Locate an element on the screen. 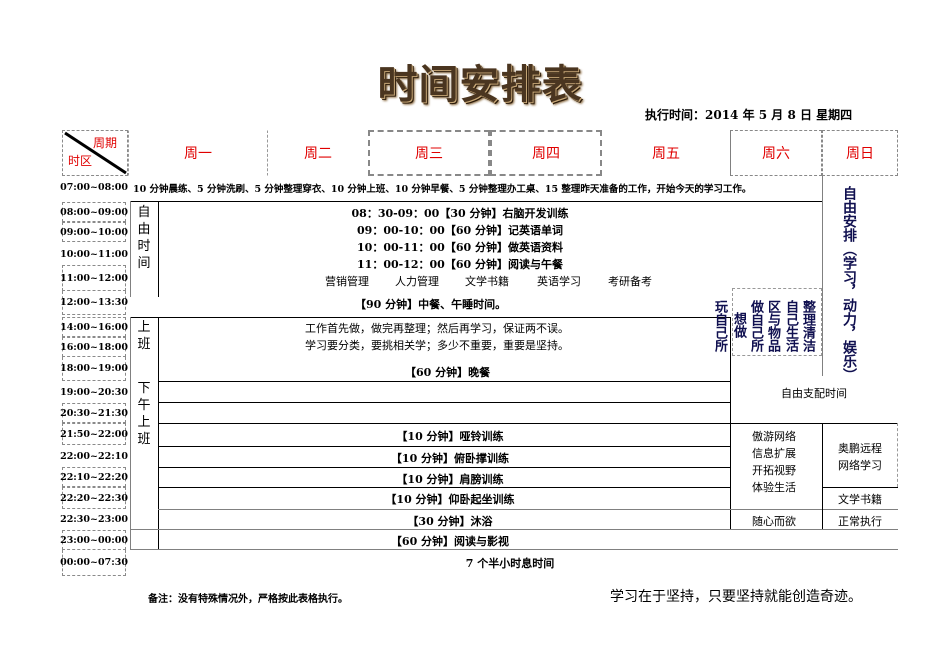 The image size is (945, 669). header-day-sat: 周六 is located at coordinates (776, 153).